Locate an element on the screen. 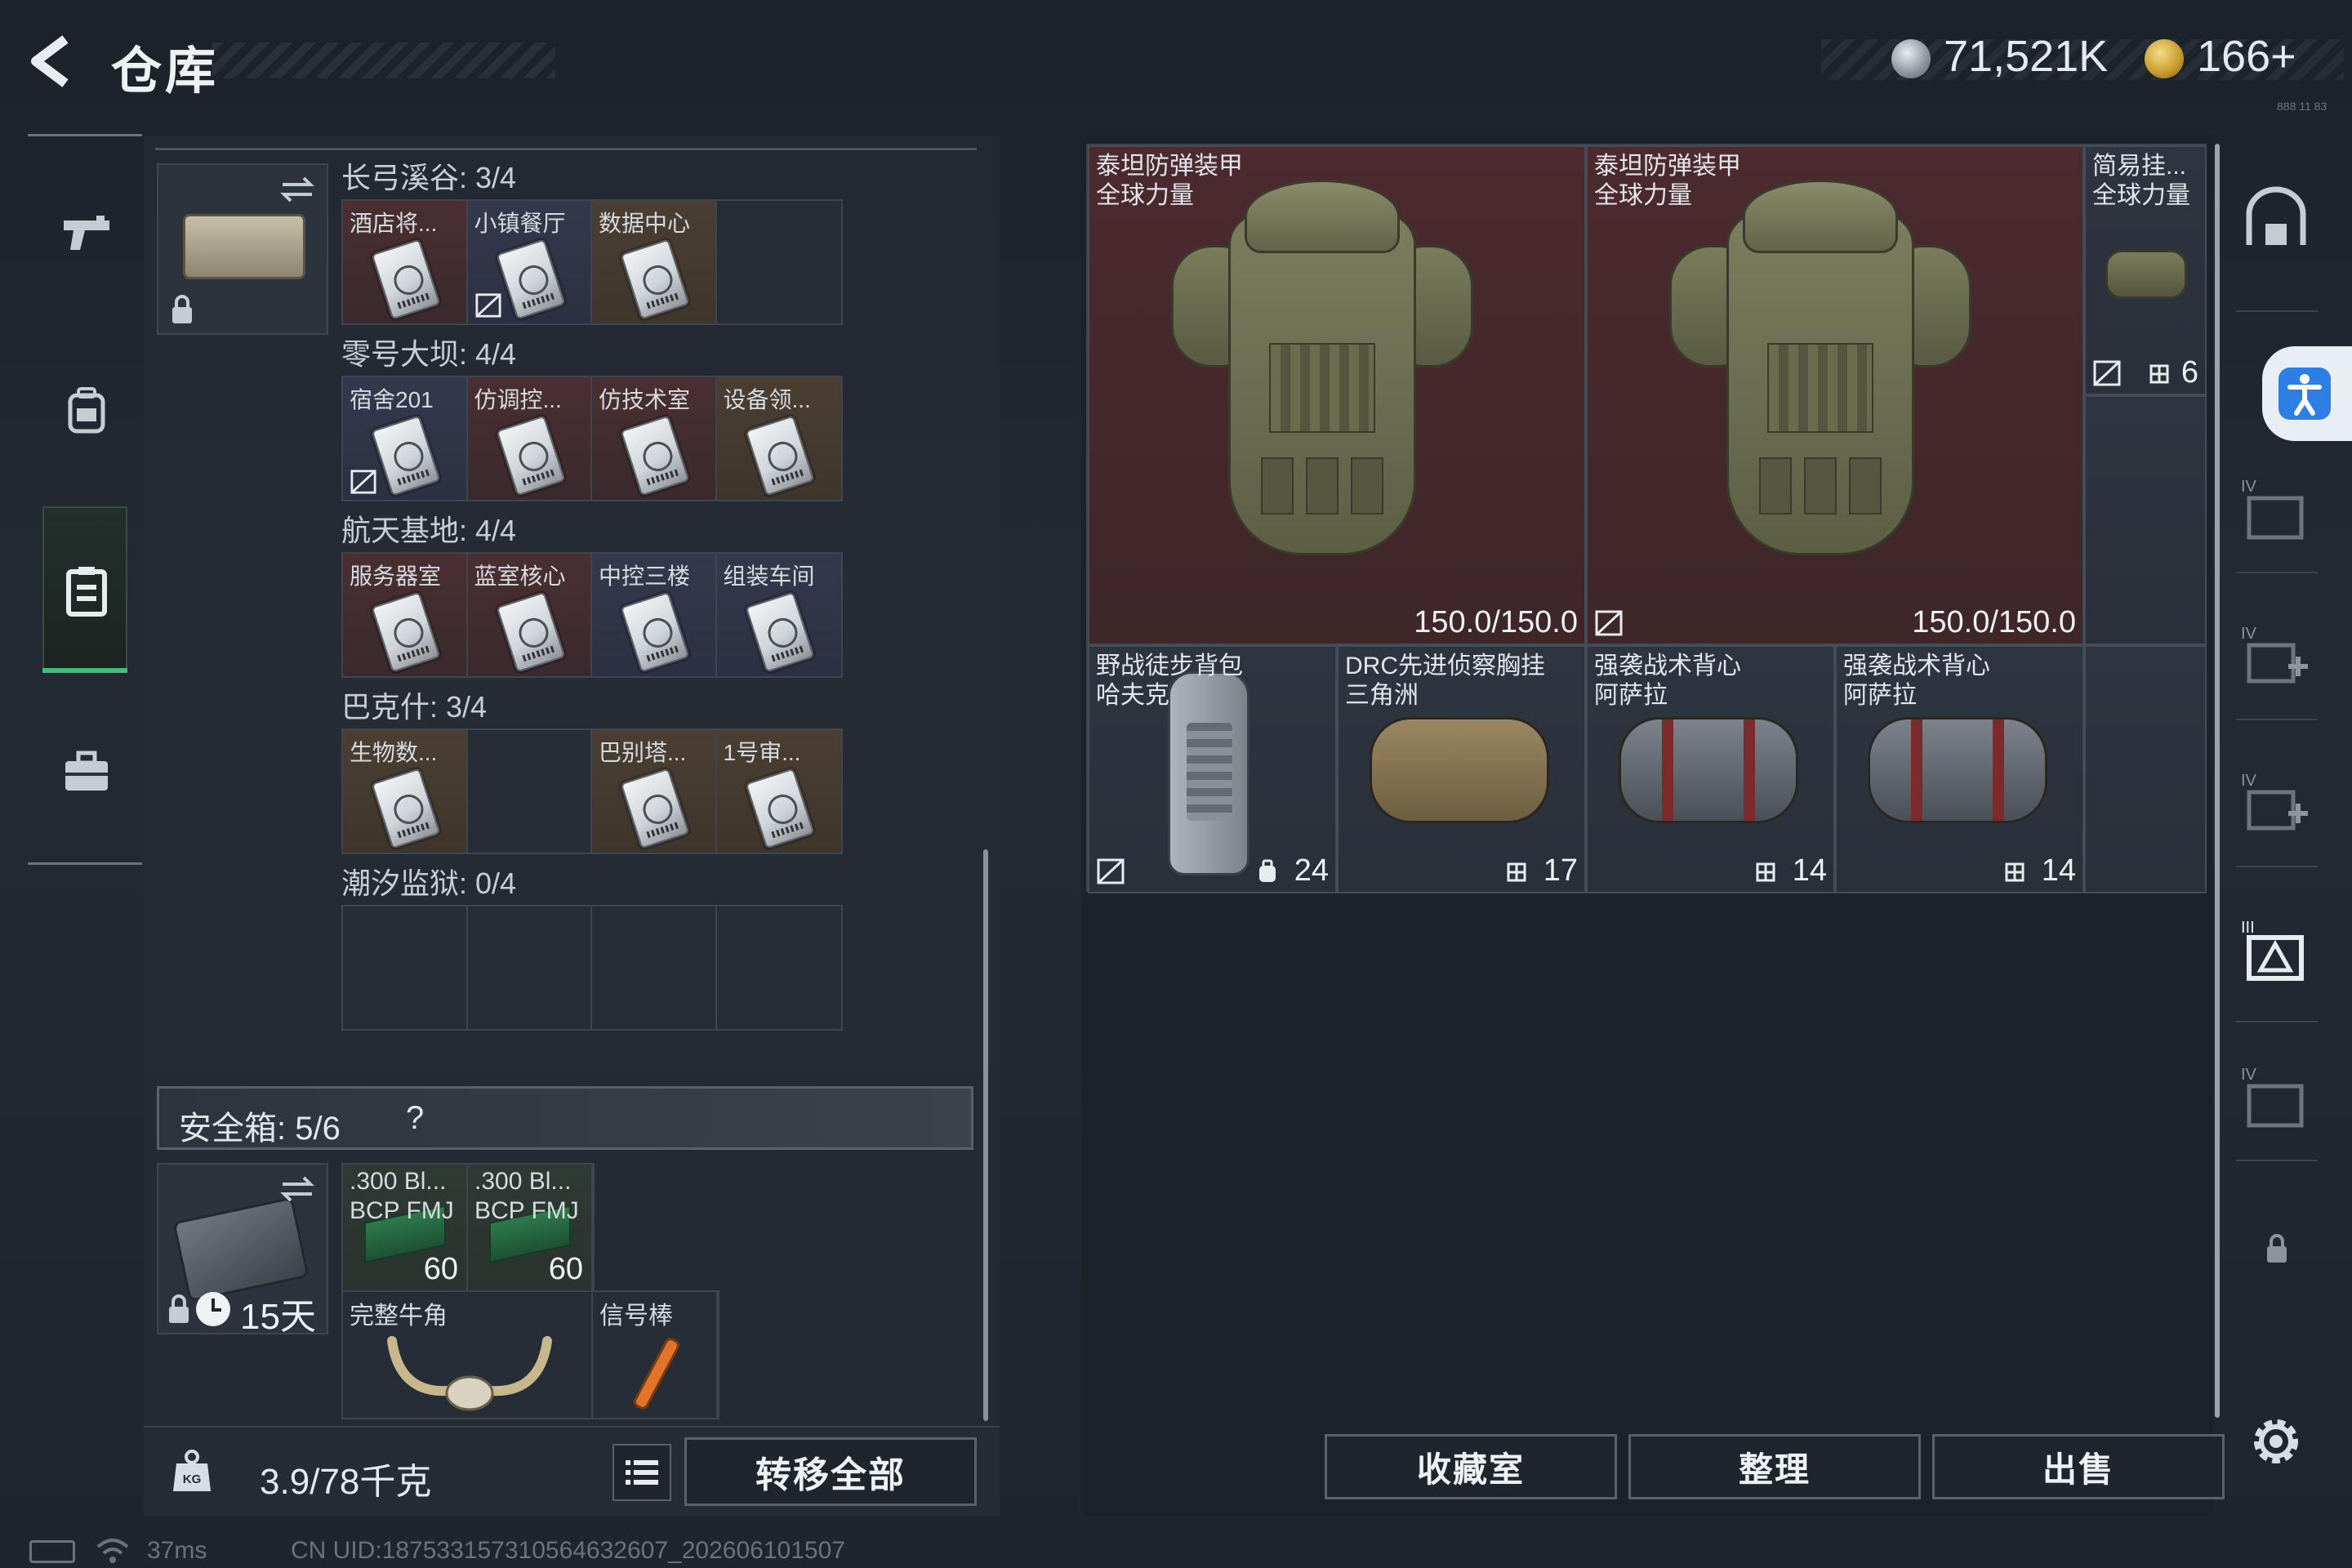 Image resolution: width=2352 pixels, height=1568 pixels. left-scrollbar is located at coordinates (985, 1135).